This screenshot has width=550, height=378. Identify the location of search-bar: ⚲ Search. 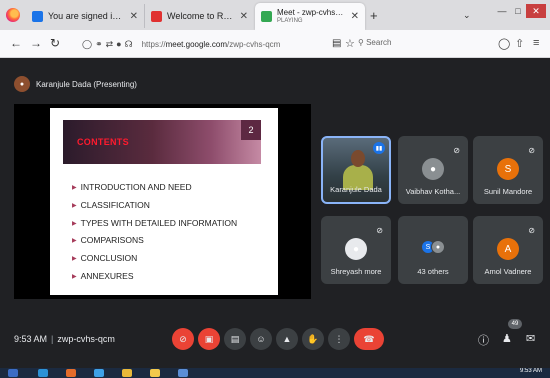
(374, 42).